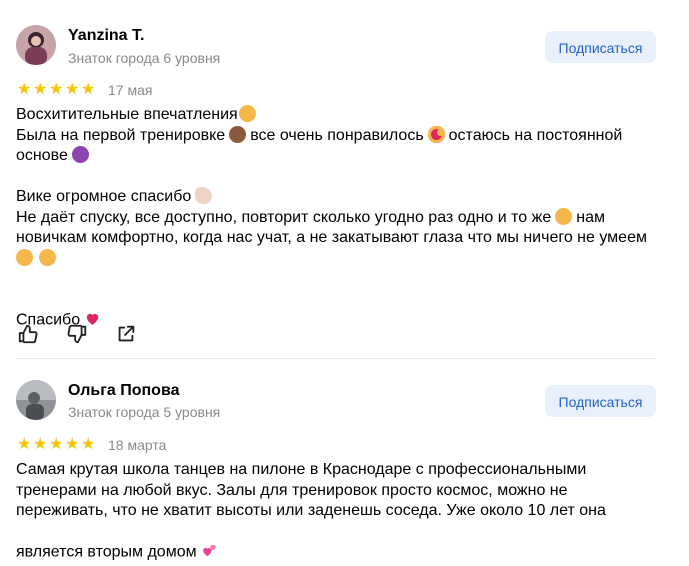 The image size is (689, 566). Describe the element at coordinates (590, 217) in the screenshot. I see `review-text-line: нам` at that location.